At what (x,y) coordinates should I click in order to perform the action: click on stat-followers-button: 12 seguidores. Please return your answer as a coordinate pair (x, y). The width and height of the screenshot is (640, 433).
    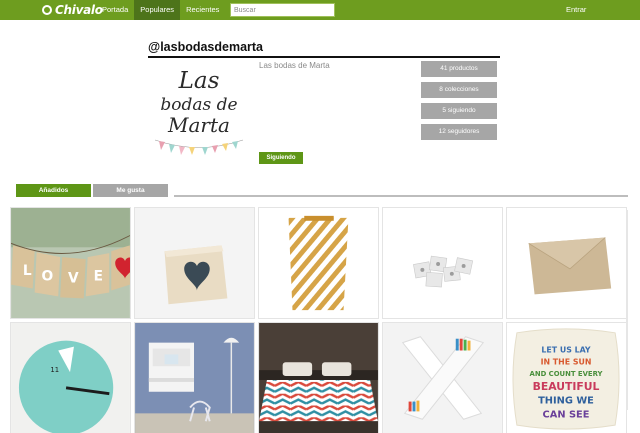
    Looking at the image, I should click on (459, 132).